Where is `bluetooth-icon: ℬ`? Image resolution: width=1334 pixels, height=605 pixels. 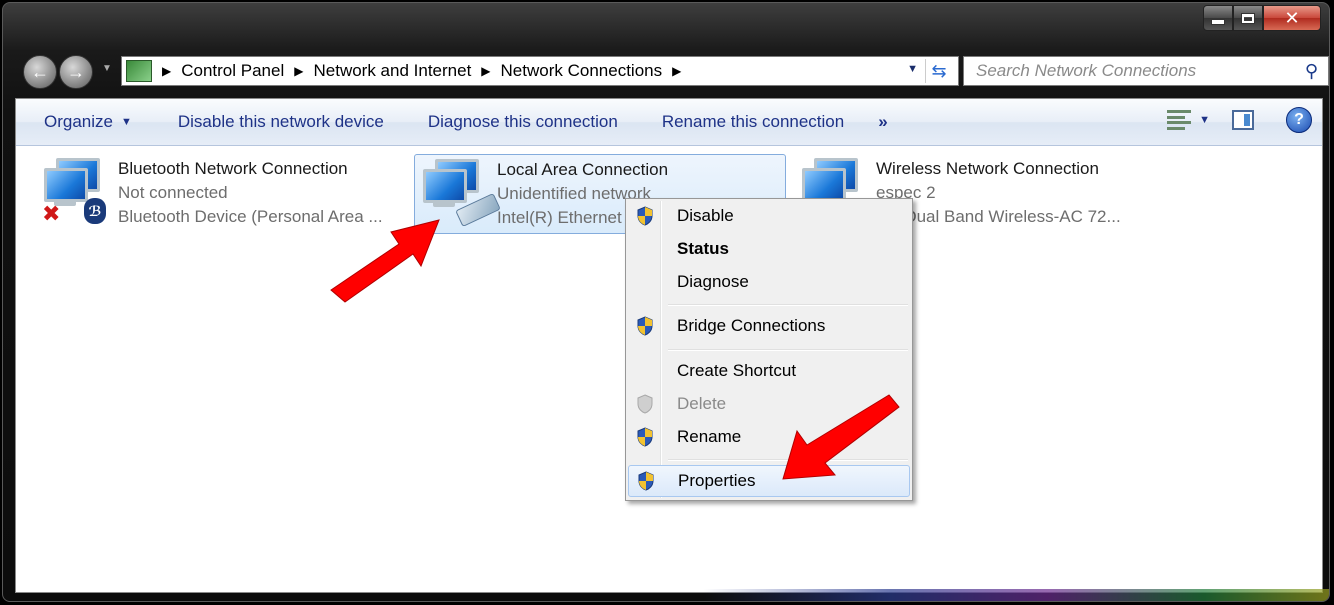 bluetooth-icon: ℬ is located at coordinates (95, 211).